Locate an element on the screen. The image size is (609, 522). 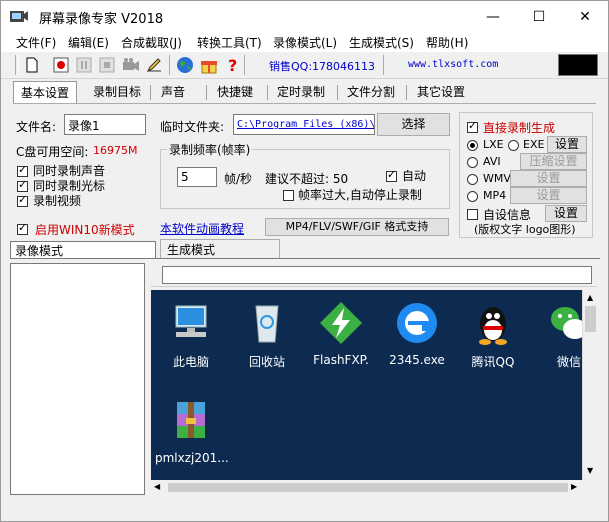
menu-help: 帮助(H) is located at coordinates (447, 42).